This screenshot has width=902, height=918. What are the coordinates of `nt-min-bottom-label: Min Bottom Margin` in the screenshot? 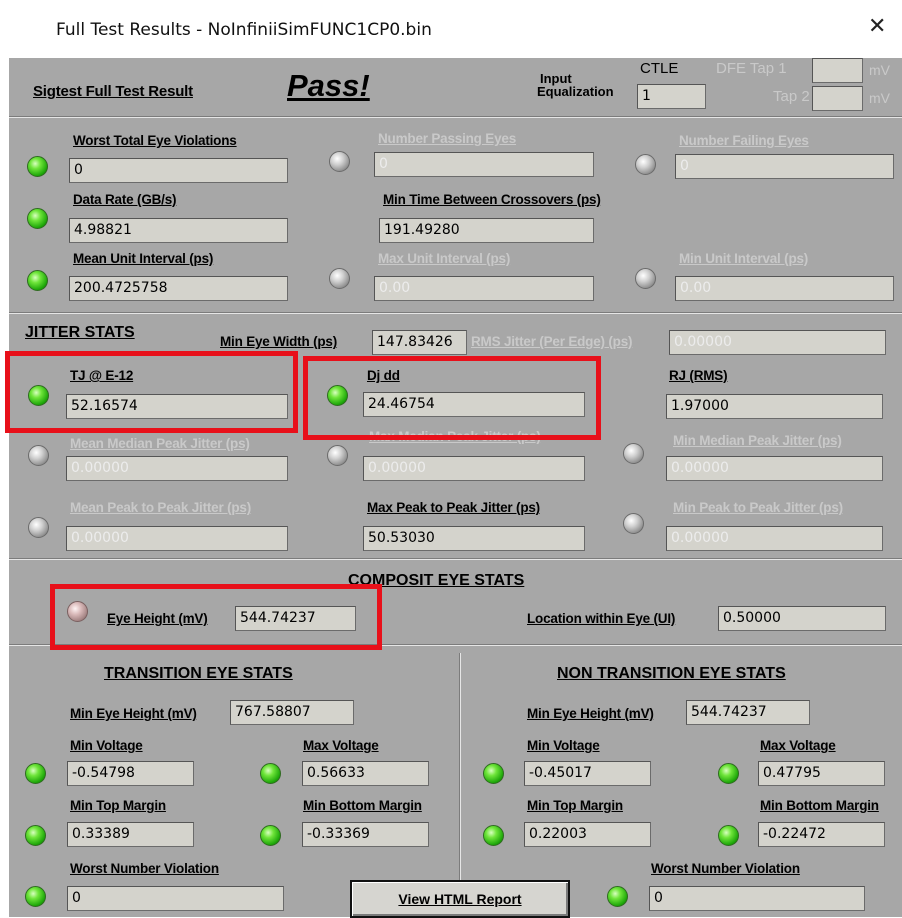 It's located at (819, 805).